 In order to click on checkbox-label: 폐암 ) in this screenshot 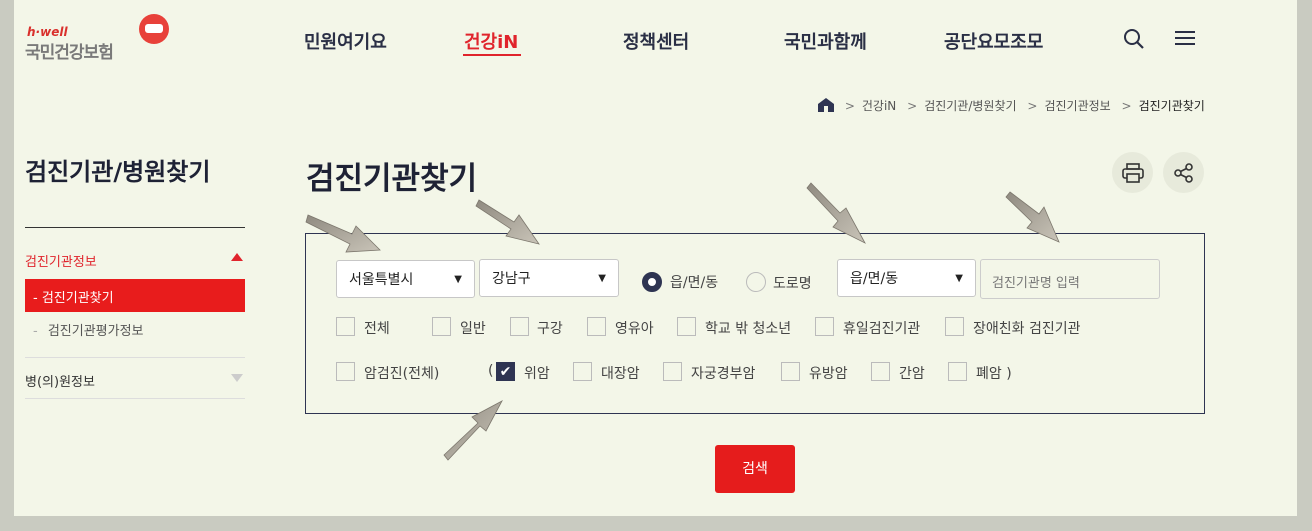, I will do `click(994, 374)`.